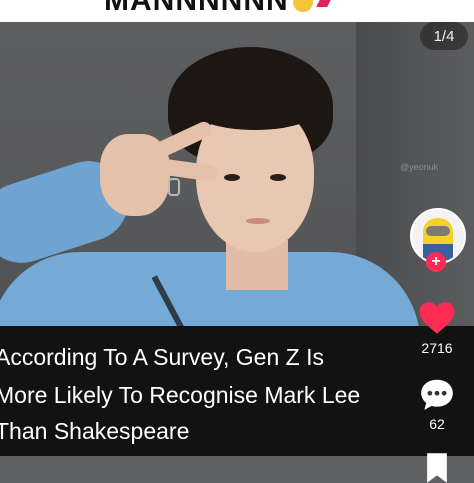 This screenshot has width=474, height=483. What do you see at coordinates (210, 289) in the screenshot?
I see `blue-shirt` at bounding box center [210, 289].